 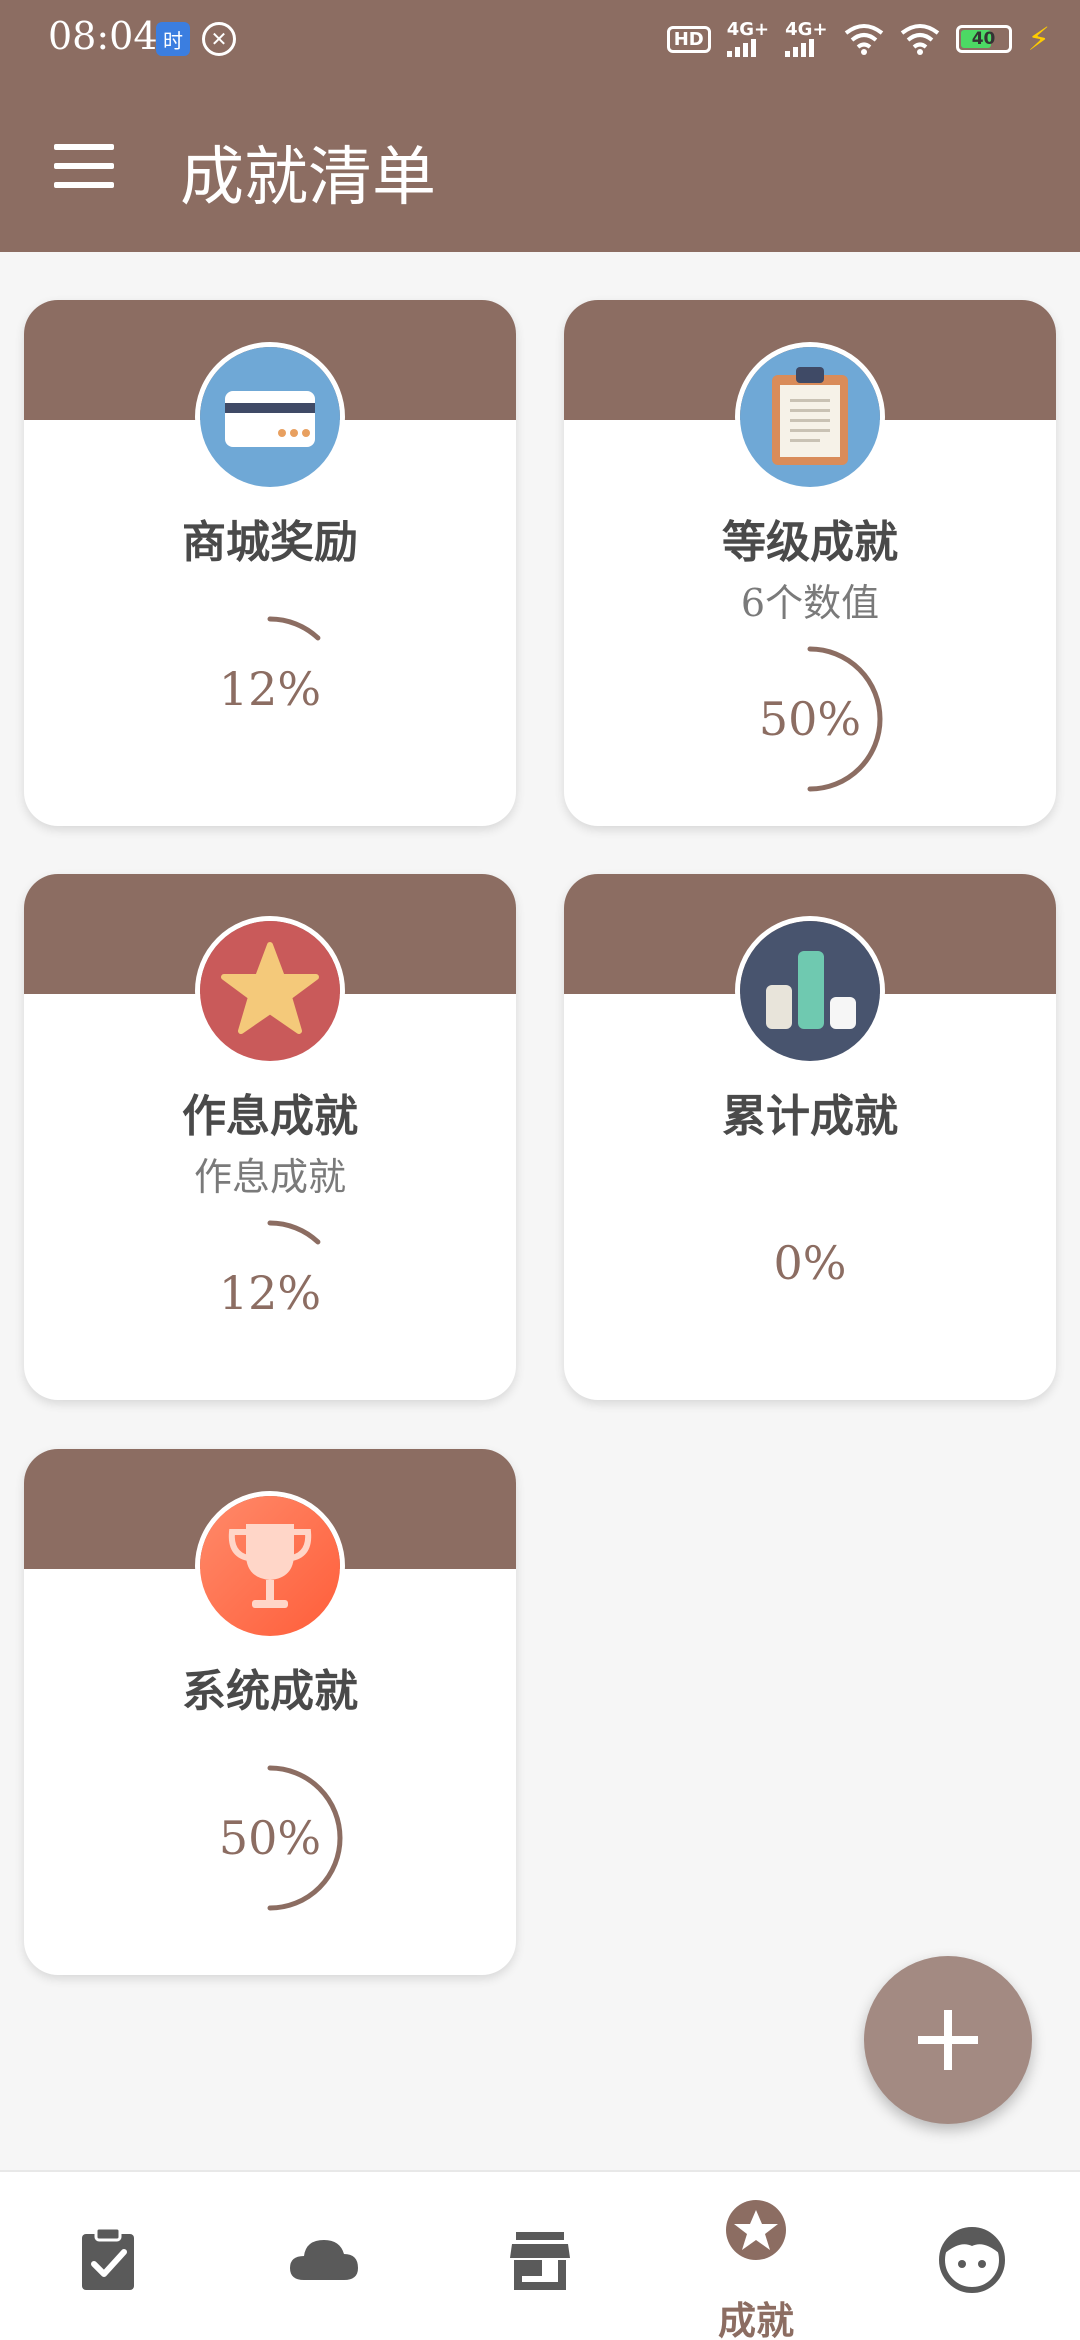 I want to click on add-button, so click(x=948, y=2040).